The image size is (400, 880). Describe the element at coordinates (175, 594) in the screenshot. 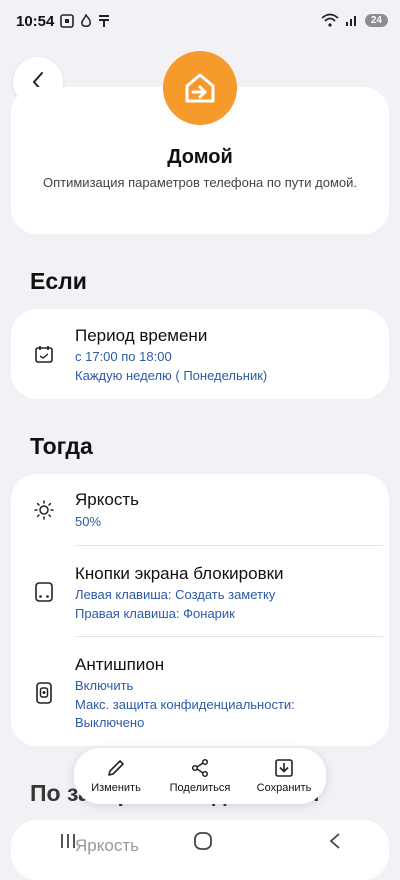

I see `left-key-value: Левая клавиша: Создать заметку` at that location.